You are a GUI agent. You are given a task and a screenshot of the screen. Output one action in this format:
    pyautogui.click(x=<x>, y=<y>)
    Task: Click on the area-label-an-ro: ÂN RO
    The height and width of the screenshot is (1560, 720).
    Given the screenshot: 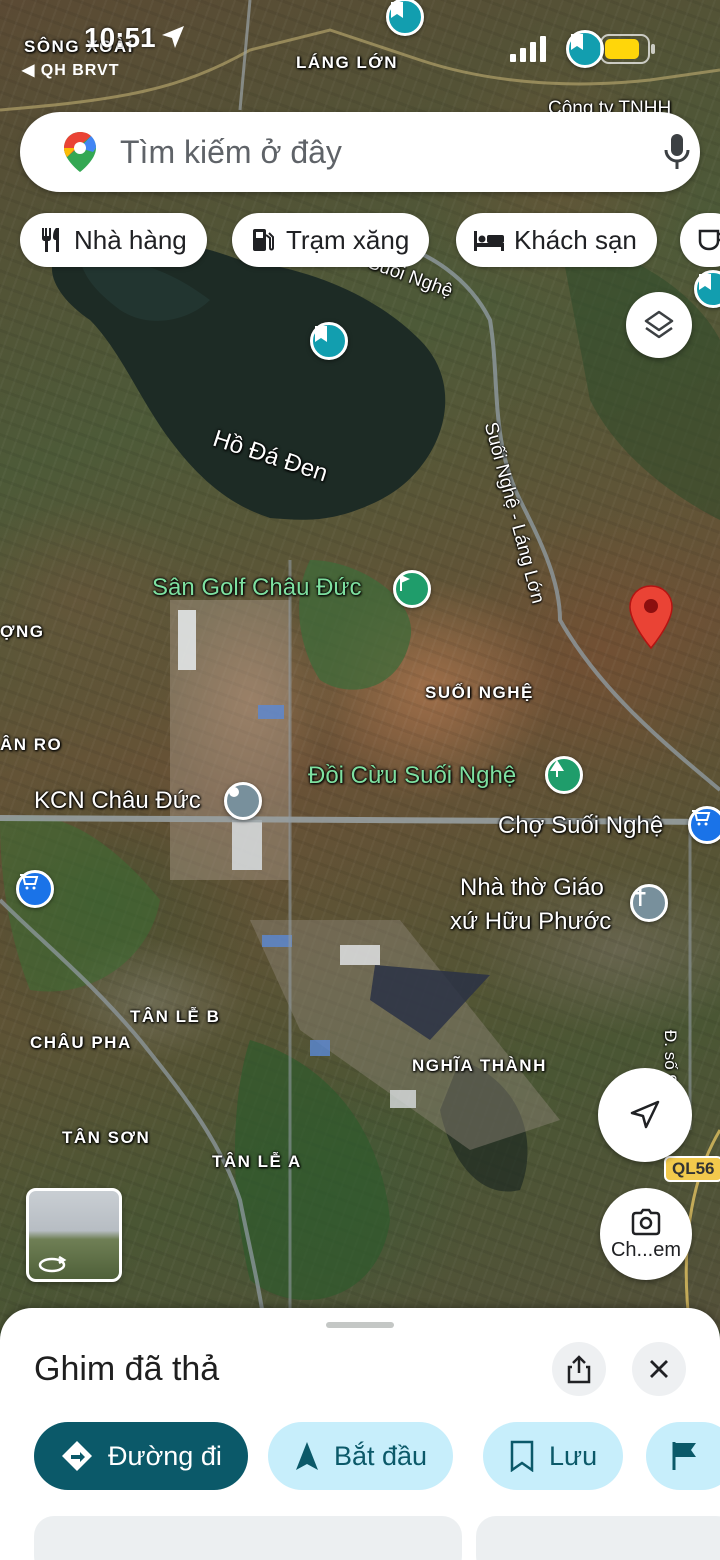 What is the action you would take?
    pyautogui.click(x=31, y=744)
    